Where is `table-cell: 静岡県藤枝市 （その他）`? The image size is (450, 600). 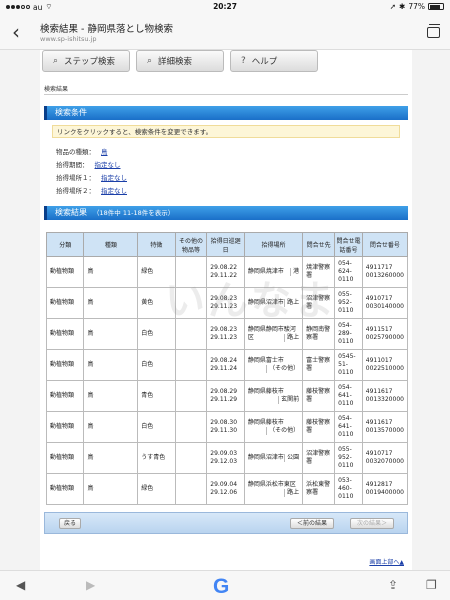
table-cell: 静岡県藤枝市 （その他） is located at coordinates (273, 427).